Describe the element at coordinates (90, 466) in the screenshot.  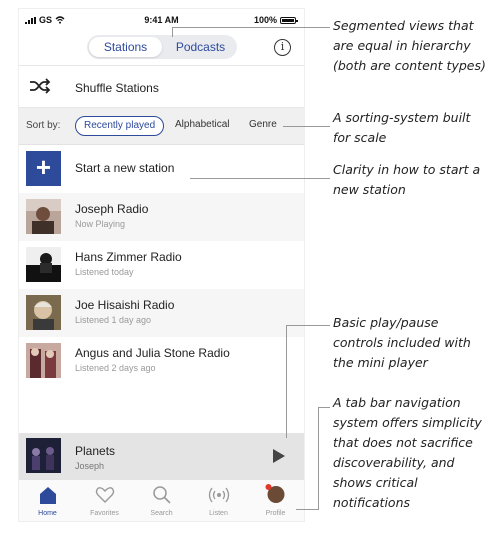
I see `now-playing-artist: Joseph` at that location.